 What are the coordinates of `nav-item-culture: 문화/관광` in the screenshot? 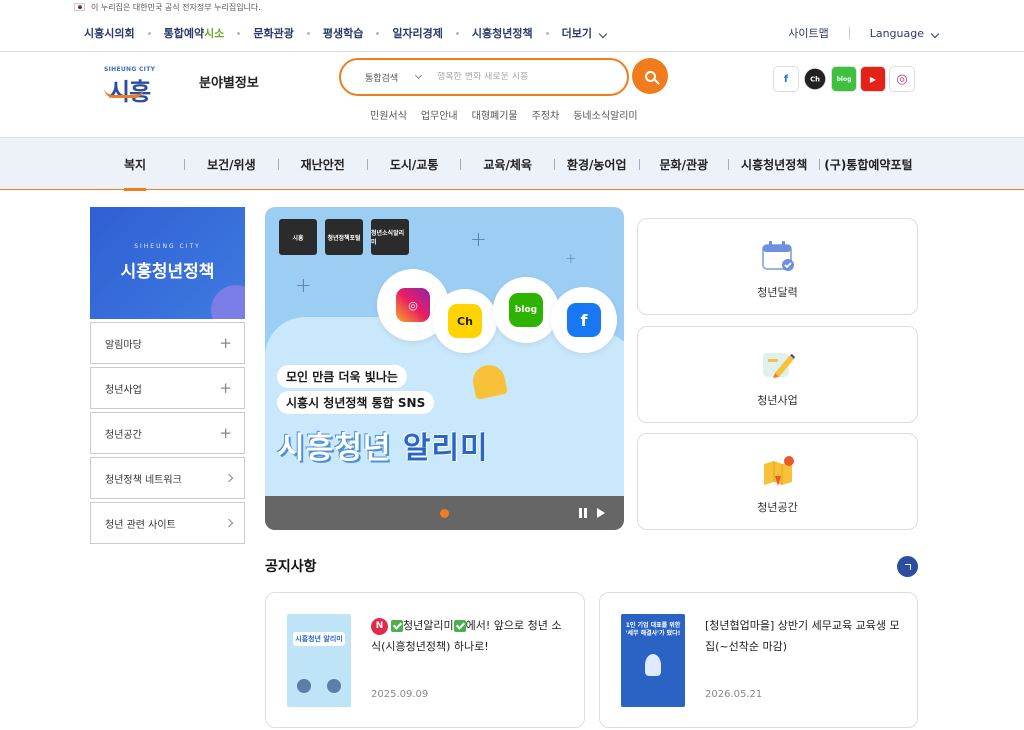 It's located at (684, 164).